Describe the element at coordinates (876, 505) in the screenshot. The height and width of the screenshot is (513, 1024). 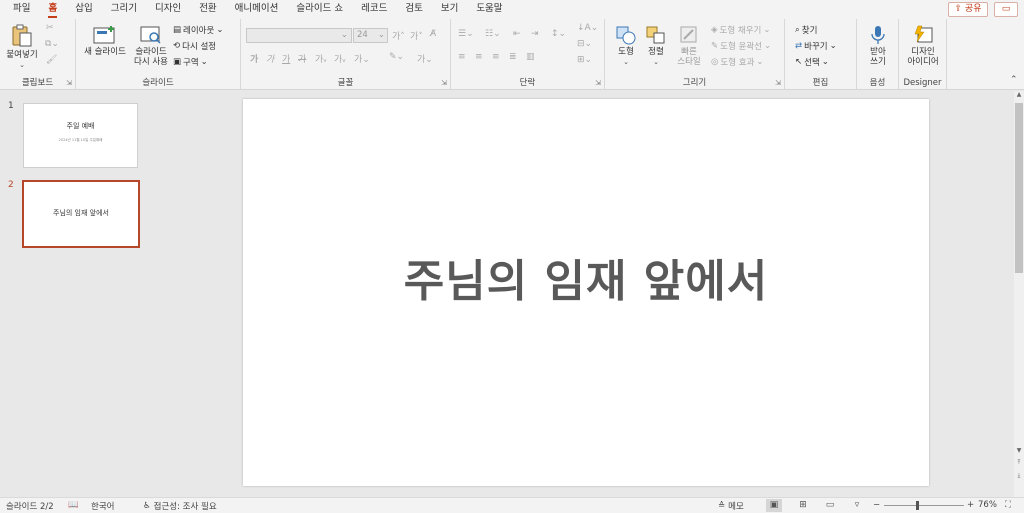
I see `zoom-out-icon: −` at that location.